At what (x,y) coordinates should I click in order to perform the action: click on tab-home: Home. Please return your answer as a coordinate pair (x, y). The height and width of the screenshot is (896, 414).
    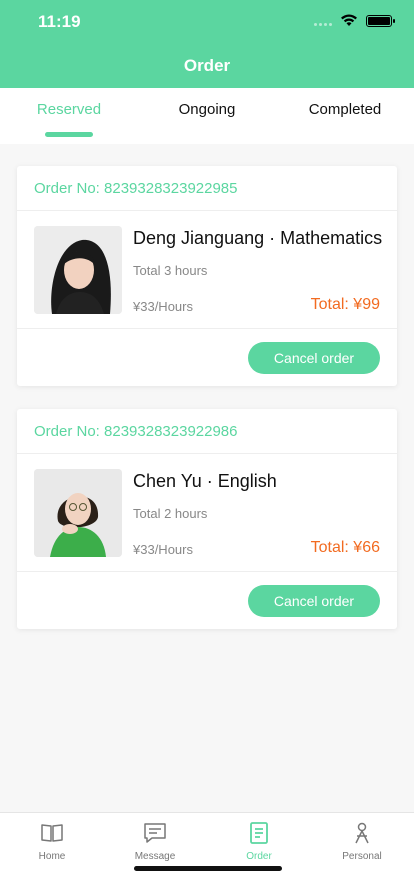
    Looking at the image, I should click on (52, 841).